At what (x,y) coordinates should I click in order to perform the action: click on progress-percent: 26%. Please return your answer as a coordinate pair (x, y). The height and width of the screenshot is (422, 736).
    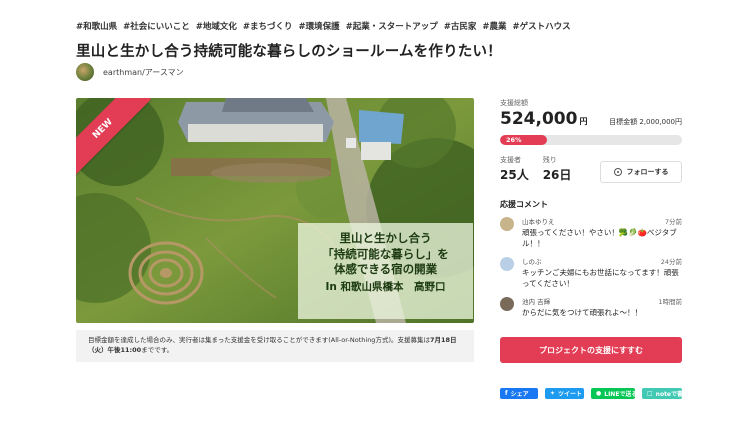
    Looking at the image, I should click on (514, 140).